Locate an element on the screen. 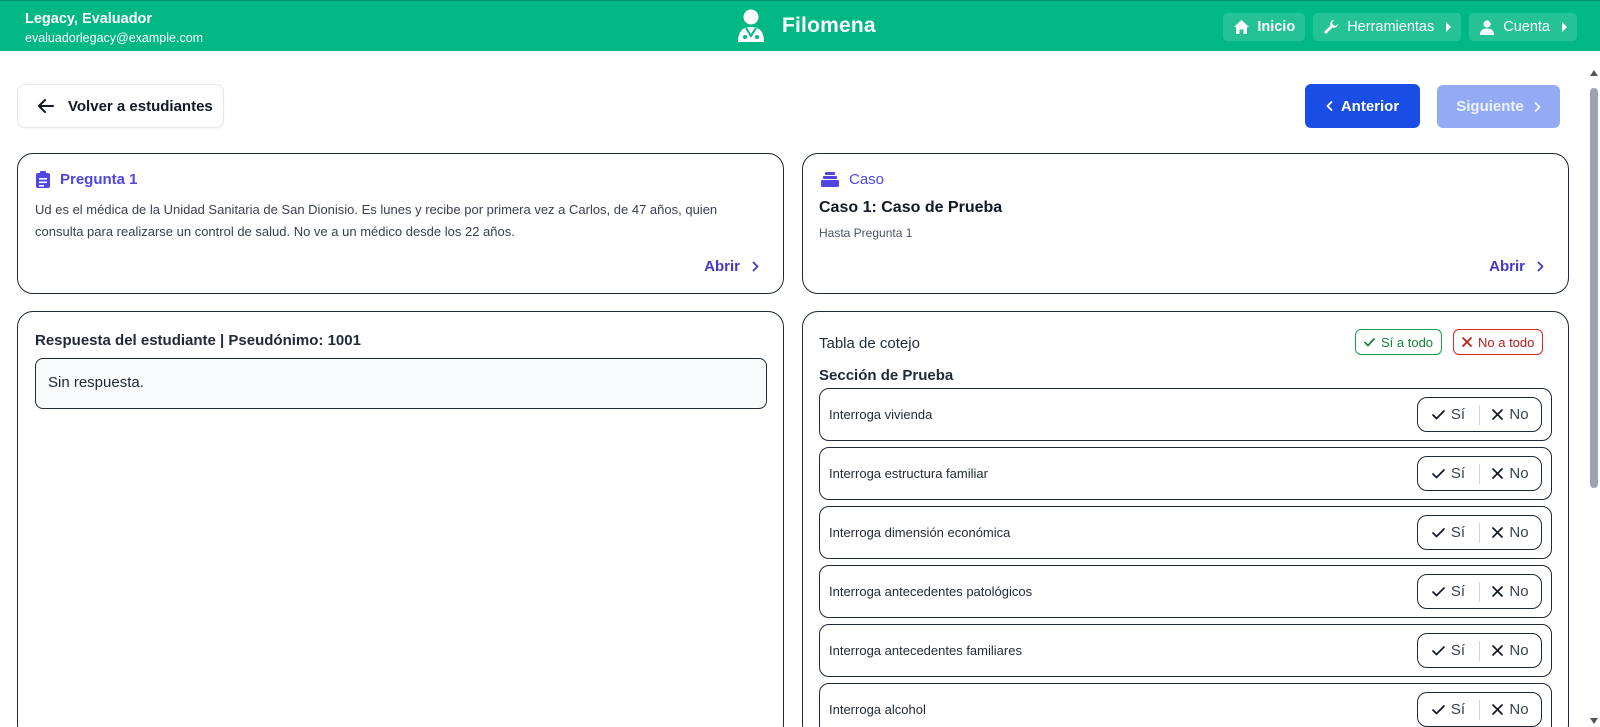  all-no-label: No a todo is located at coordinates (1506, 342).